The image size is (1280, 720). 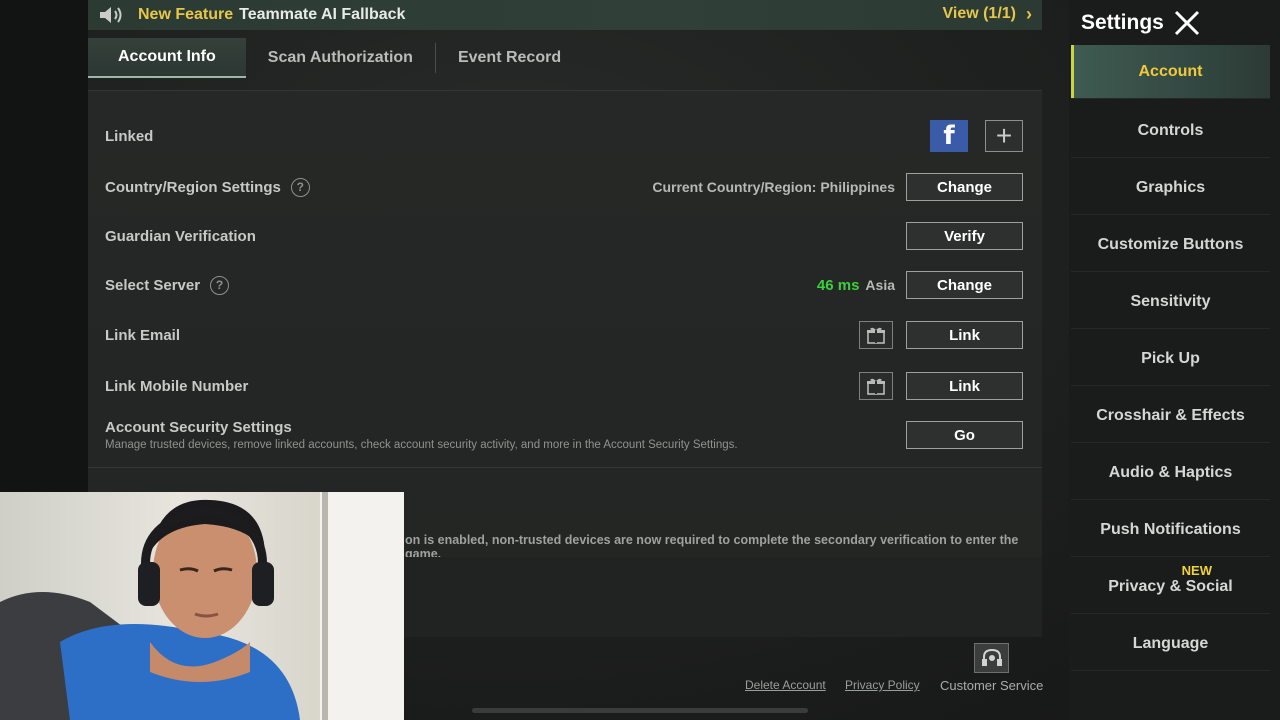 I want to click on add-link-button: +, so click(x=1004, y=136).